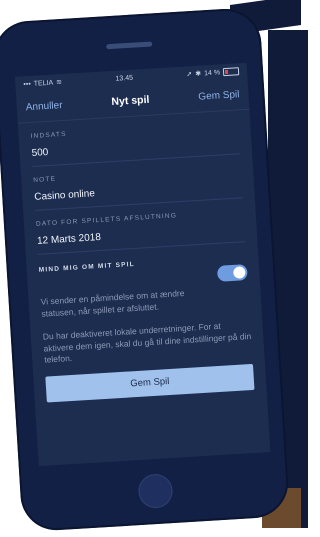  I want to click on bluetooth-icon: ✱, so click(198, 74).